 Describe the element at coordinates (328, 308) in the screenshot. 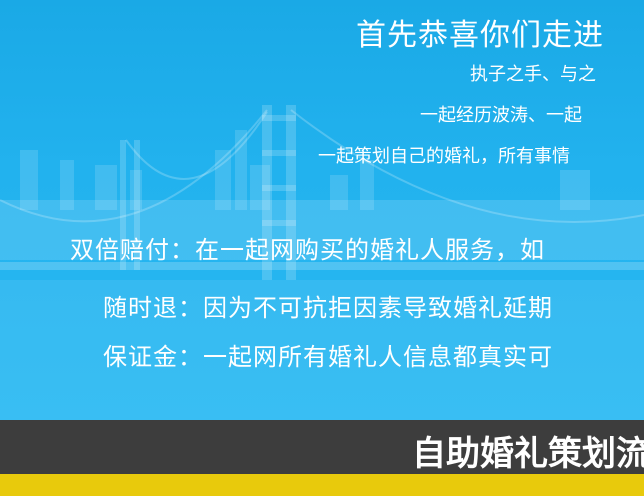

I see `guarantee-refund-anytime: 随时退：因为不可抗拒因素导致婚礼延期` at that location.